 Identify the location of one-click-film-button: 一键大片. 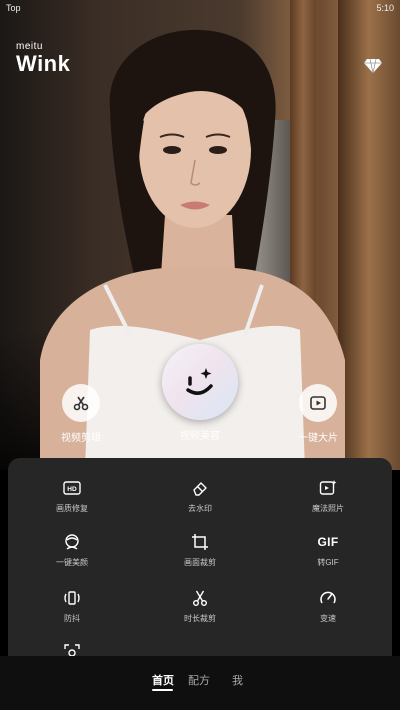
(318, 414).